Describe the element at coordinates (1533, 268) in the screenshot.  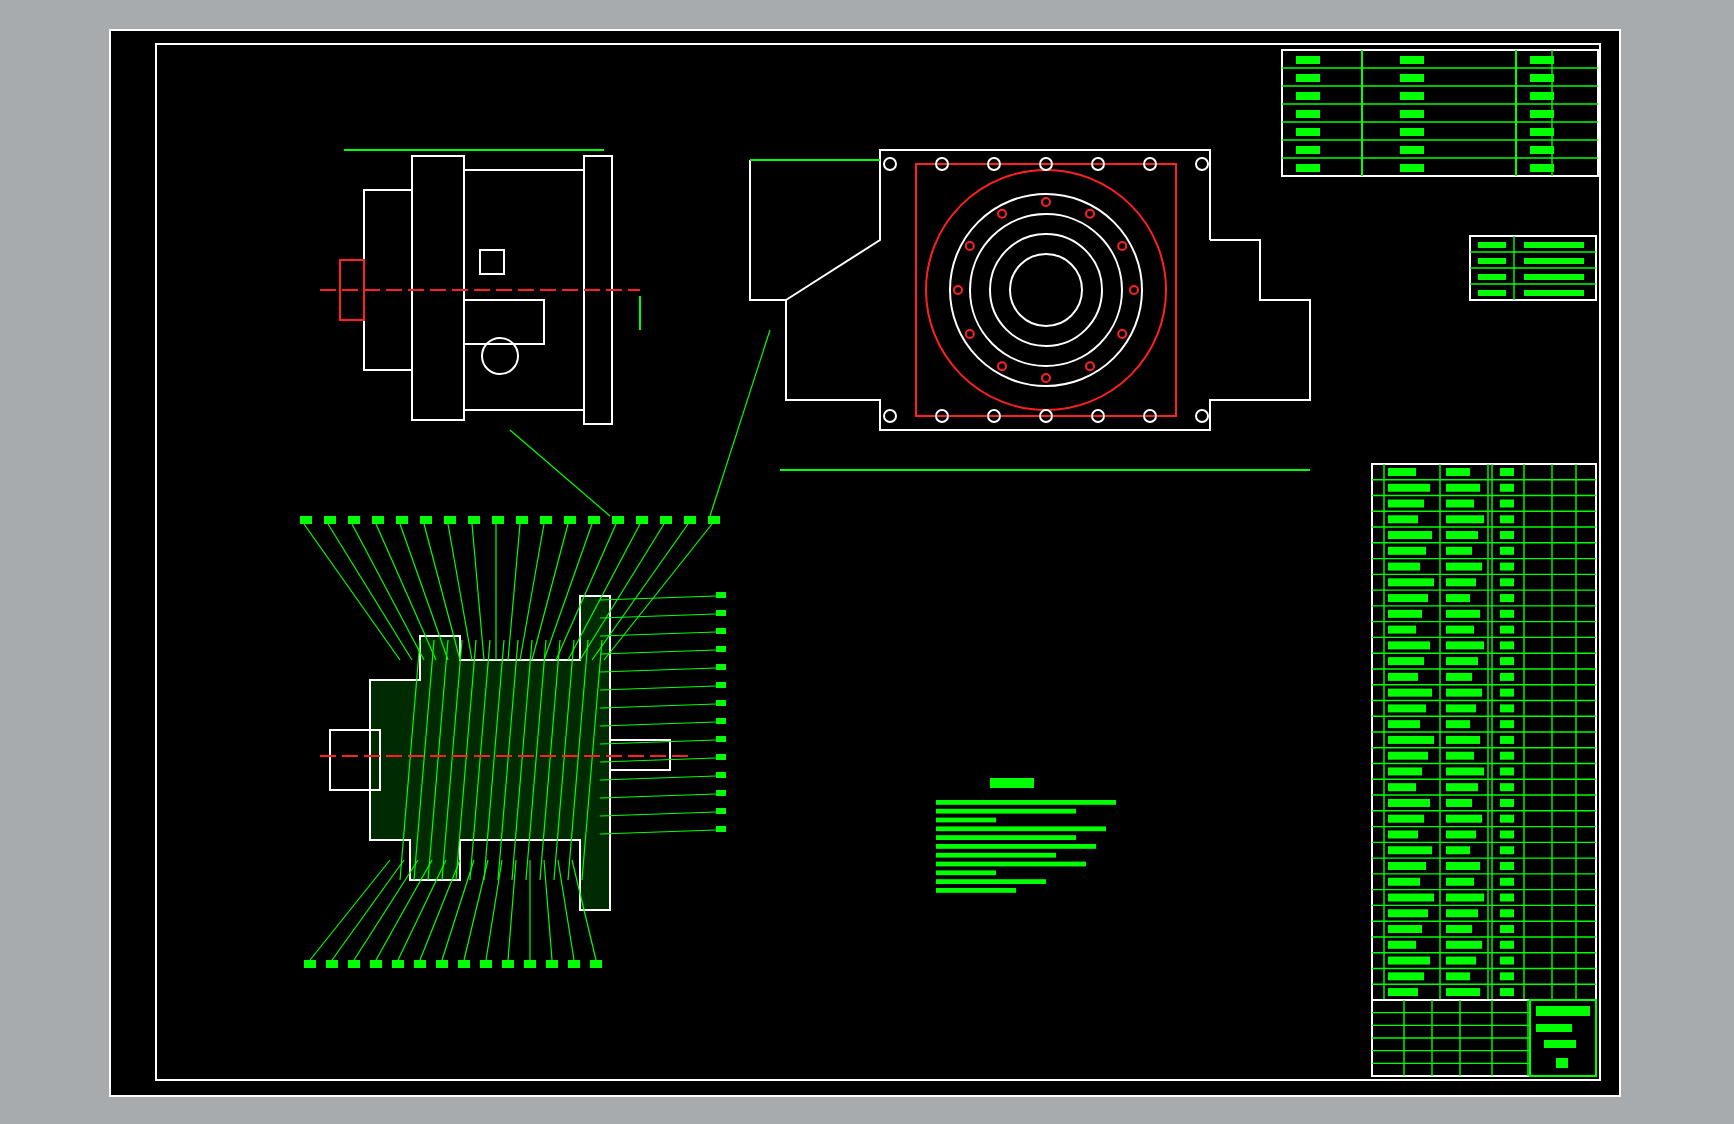
I see `info-table` at that location.